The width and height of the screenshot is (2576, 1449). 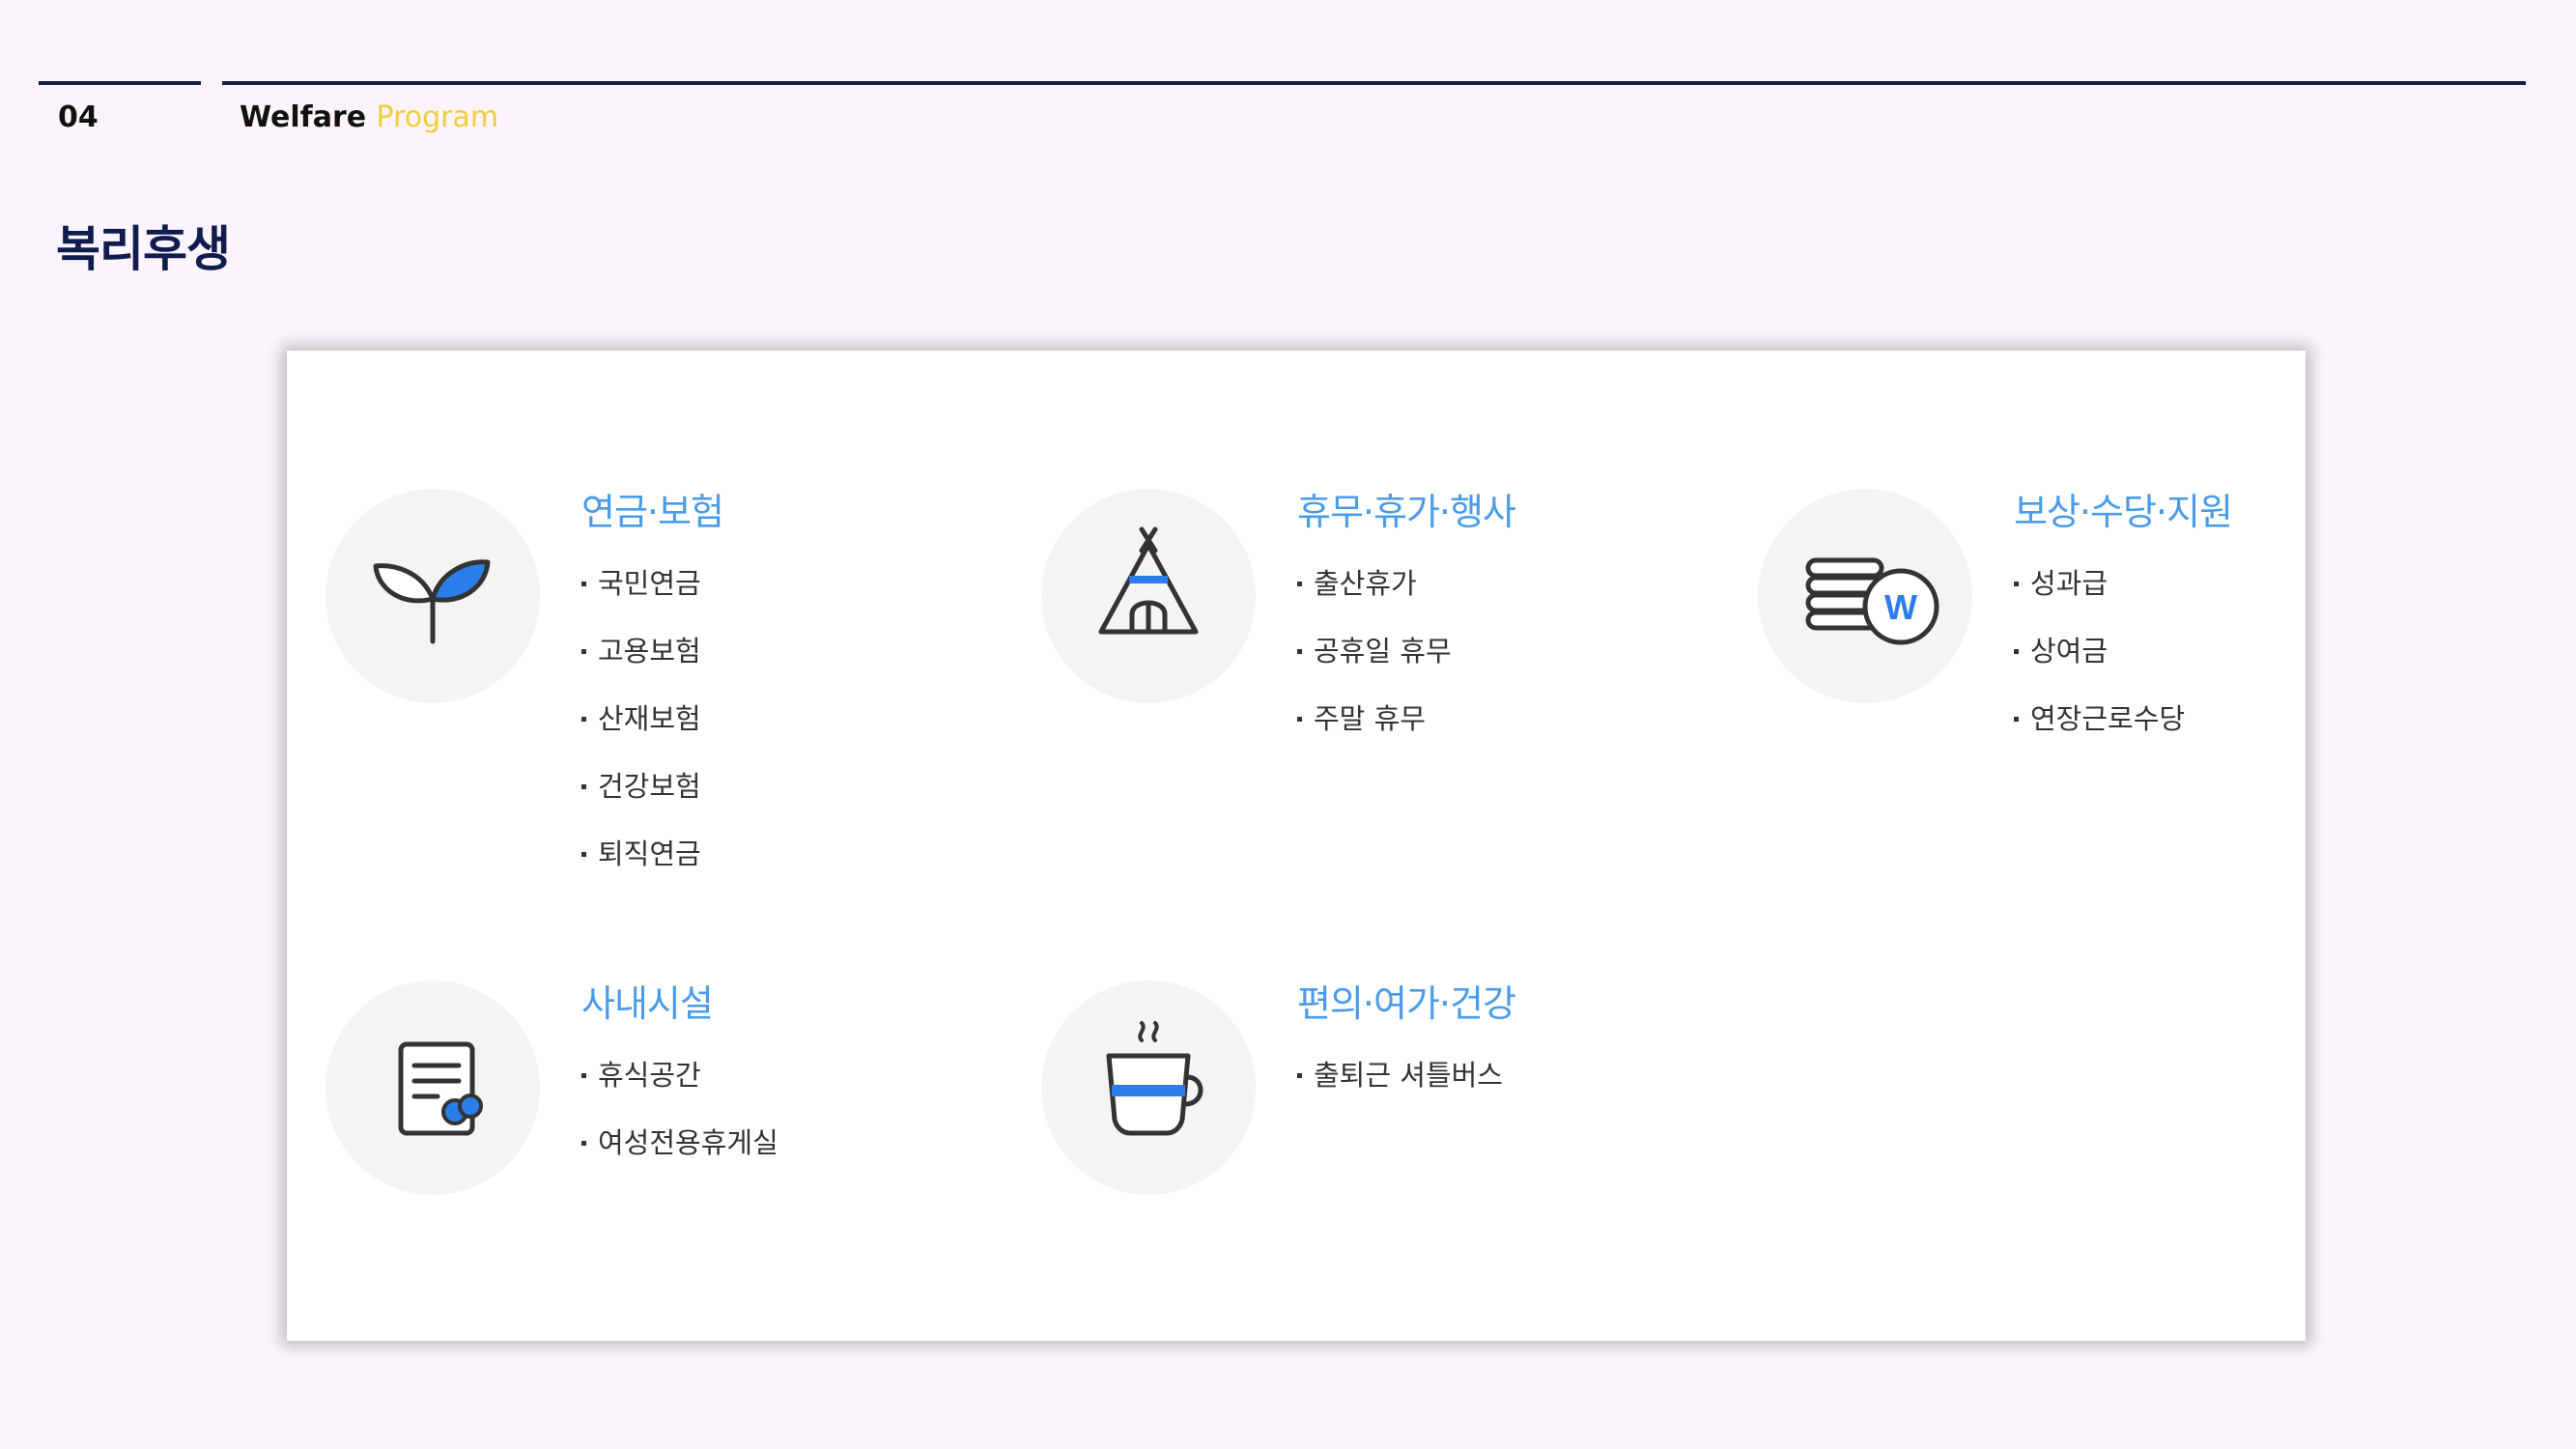 I want to click on list-item: 건강보험, so click(x=641, y=786).